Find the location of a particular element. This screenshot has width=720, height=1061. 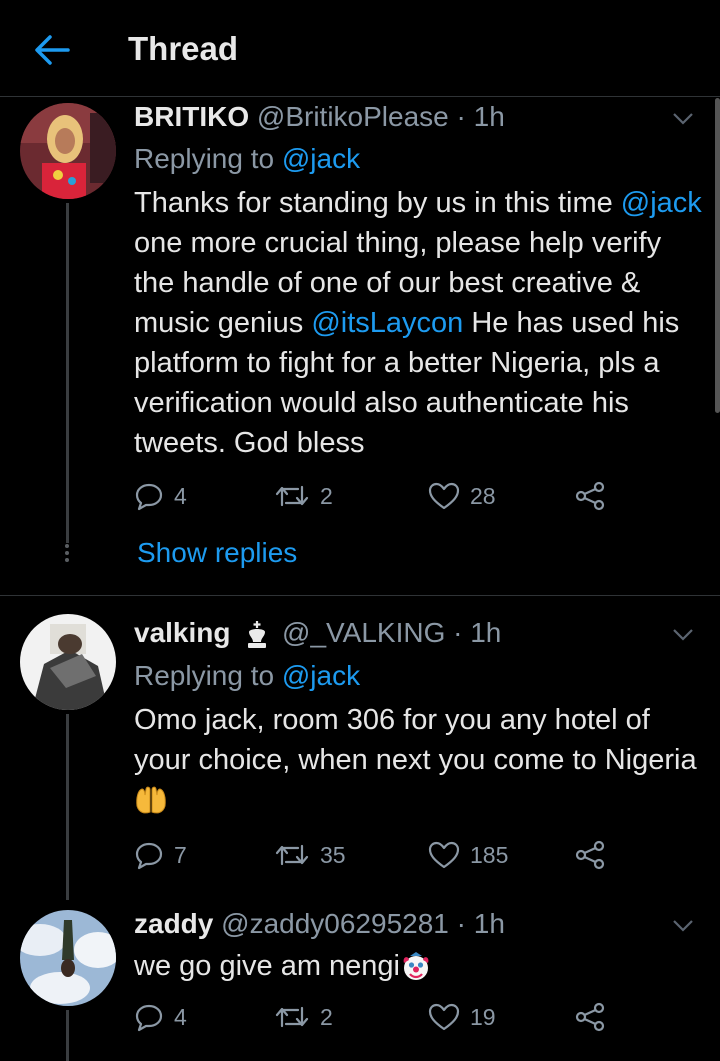

show-replies-link: Show replies is located at coordinates (217, 553).